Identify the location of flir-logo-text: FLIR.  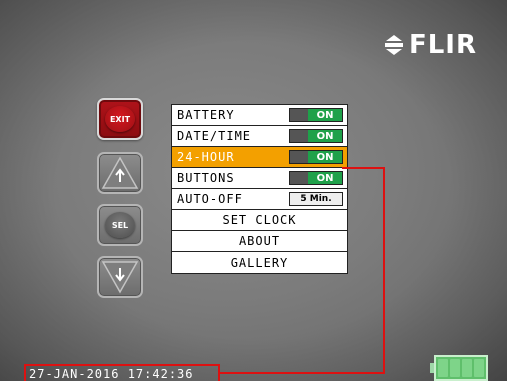
(442, 45).